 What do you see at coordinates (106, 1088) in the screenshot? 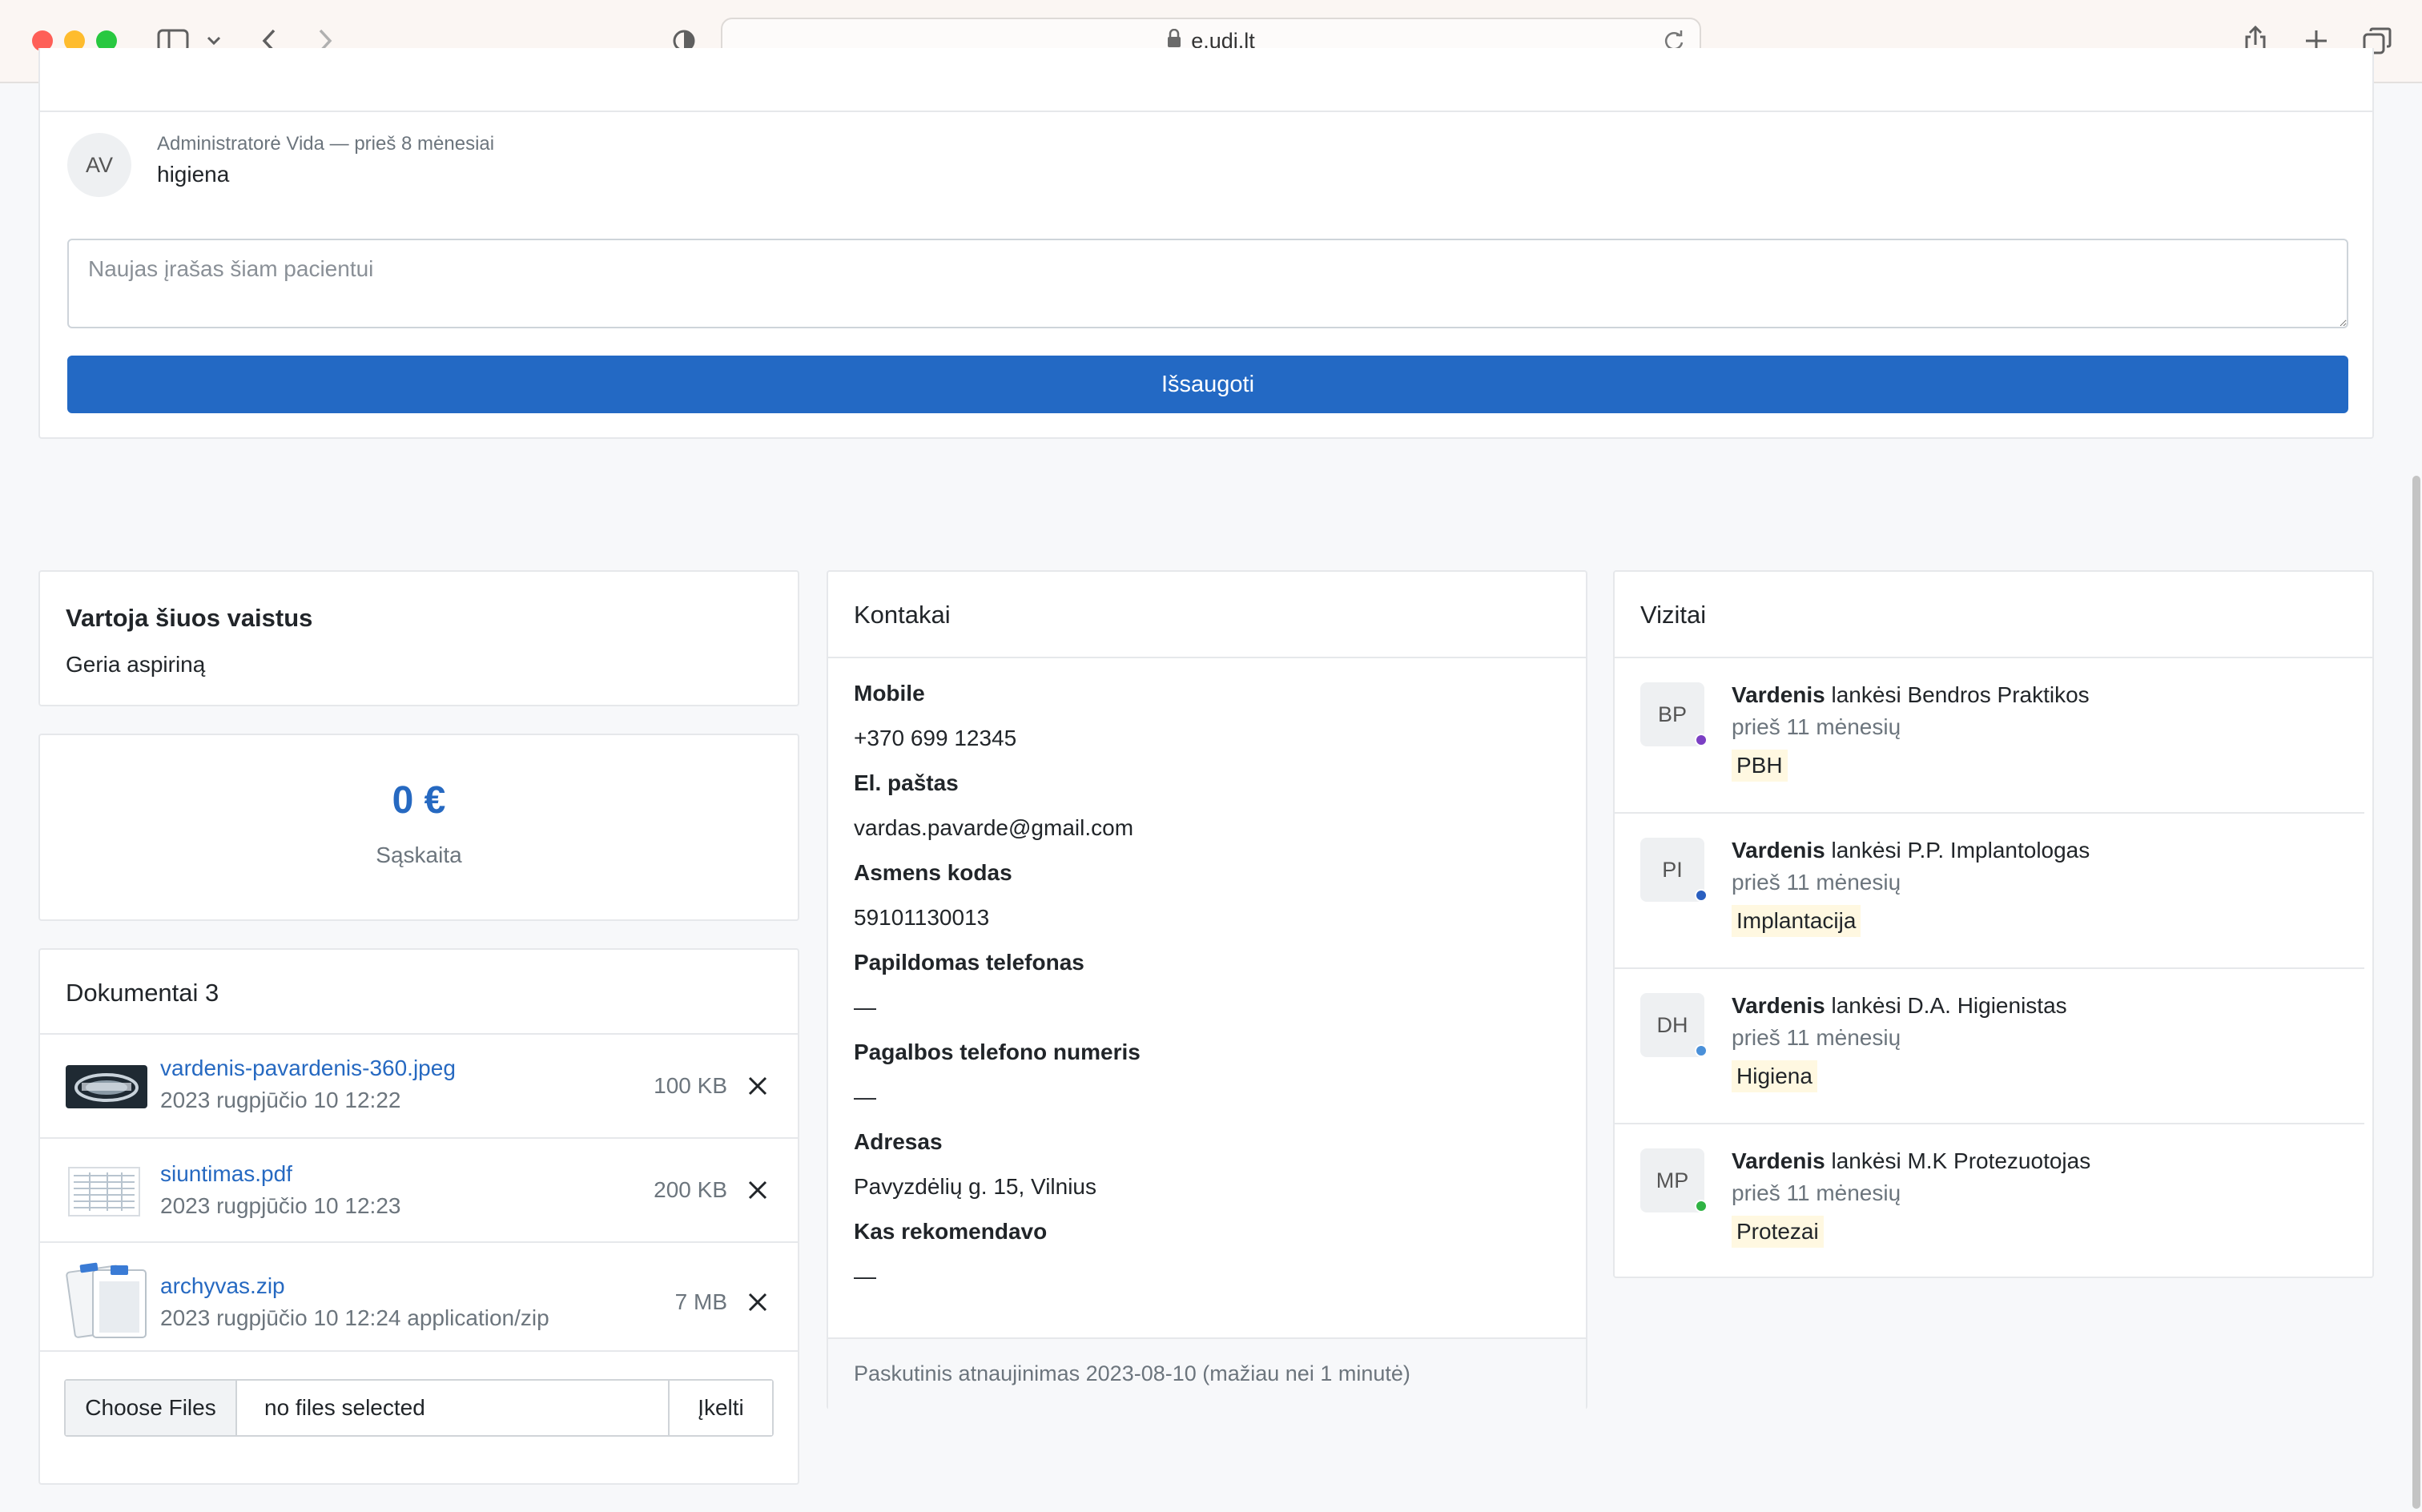
I see `xray-thumbnail-icon` at bounding box center [106, 1088].